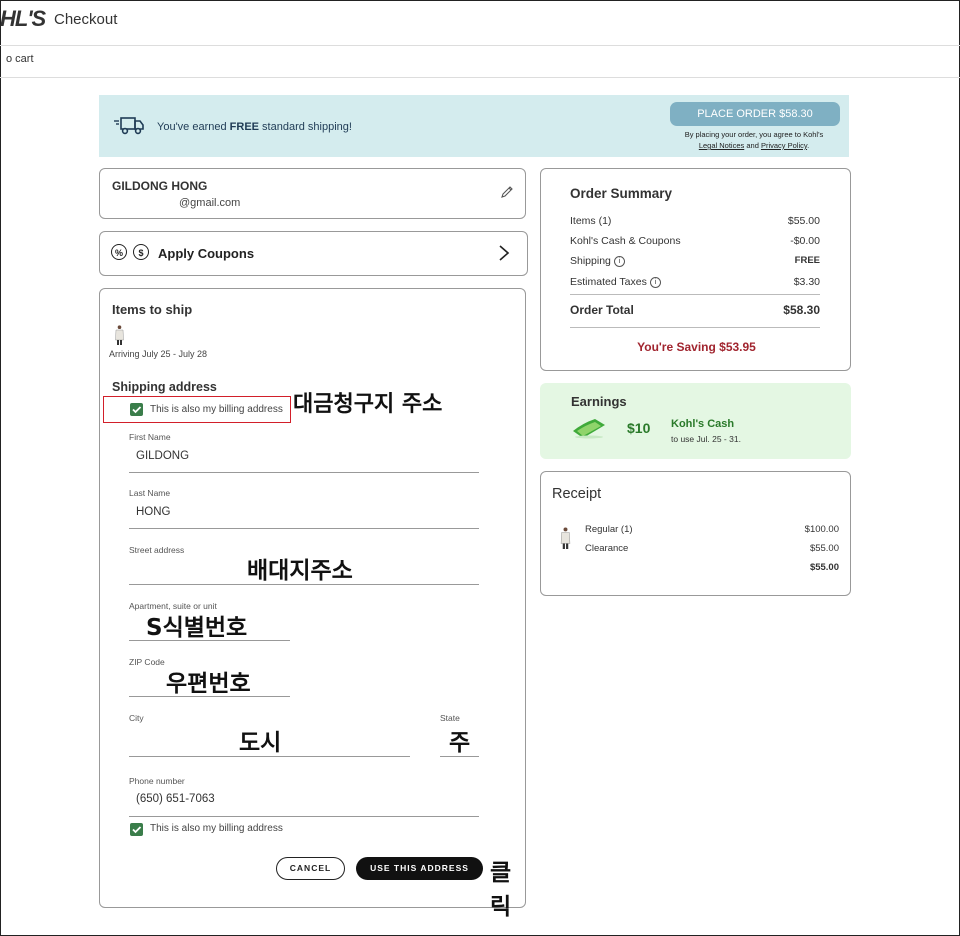 Image resolution: width=960 pixels, height=936 pixels. I want to click on summary-cash-label: Kohl's Cash & Coupons, so click(625, 241).